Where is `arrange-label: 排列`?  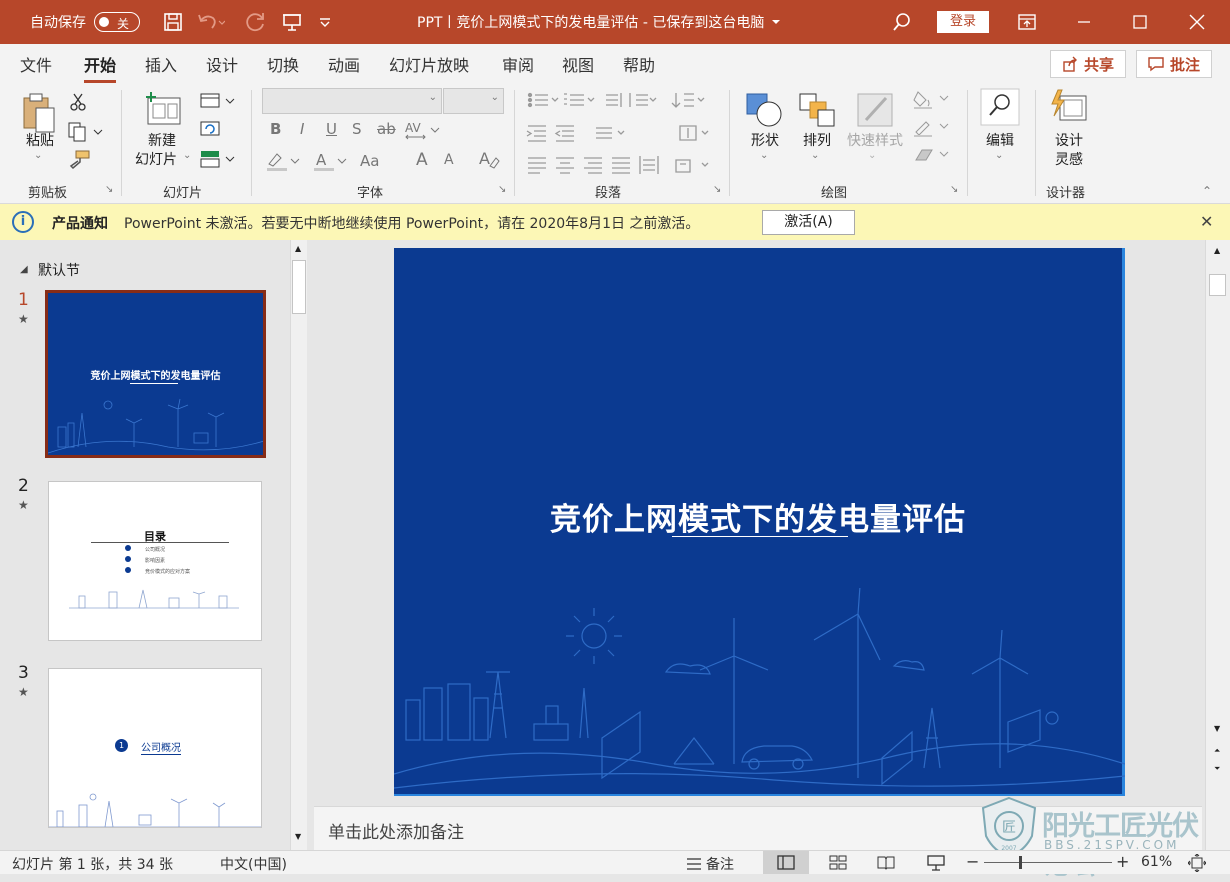
arrange-label: 排列 is located at coordinates (817, 141).